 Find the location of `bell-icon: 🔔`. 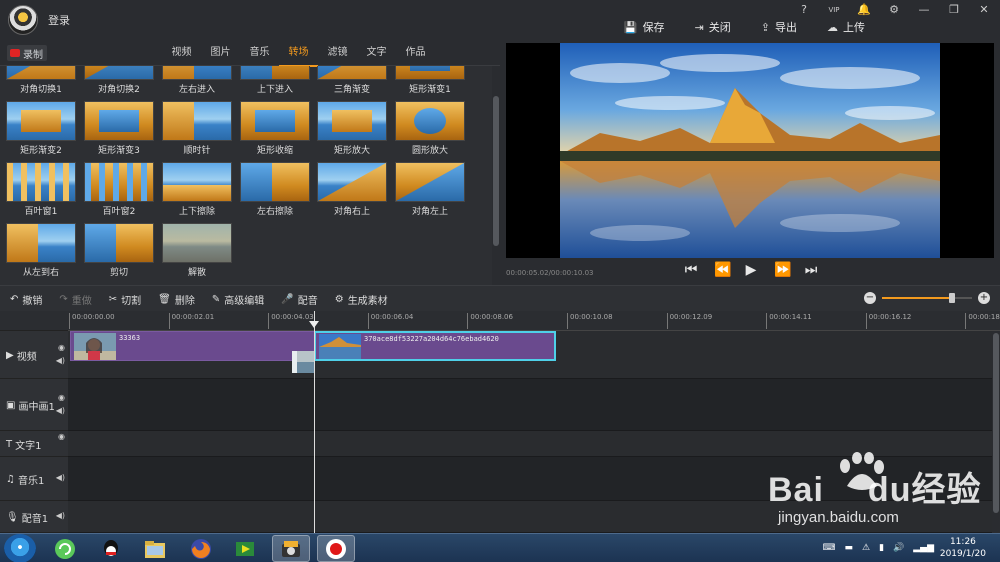

bell-icon: 🔔 is located at coordinates (864, 10).